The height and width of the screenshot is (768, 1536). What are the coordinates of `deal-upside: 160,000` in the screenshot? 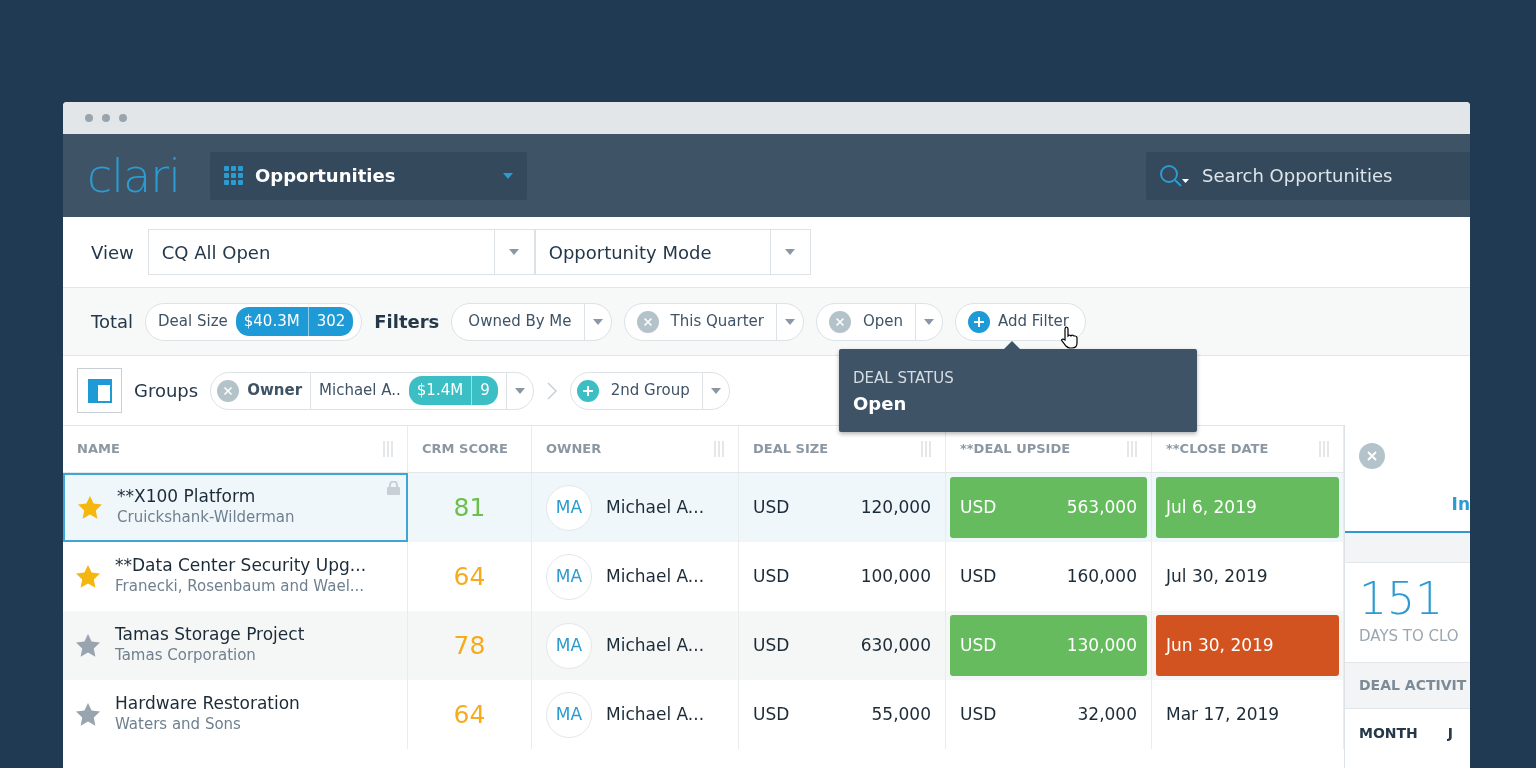 It's located at (1101, 576).